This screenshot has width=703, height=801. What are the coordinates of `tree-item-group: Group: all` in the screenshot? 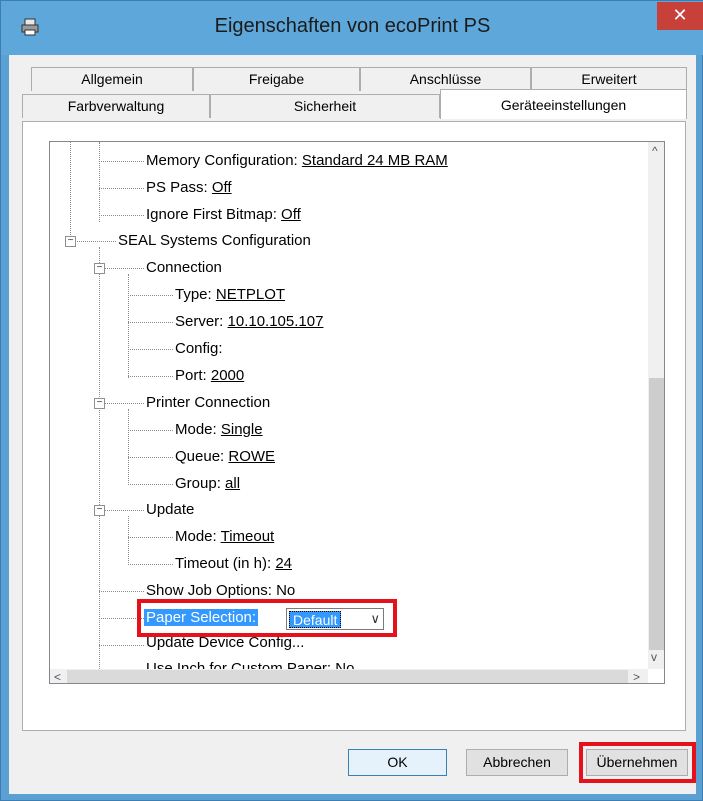 It's located at (207, 484).